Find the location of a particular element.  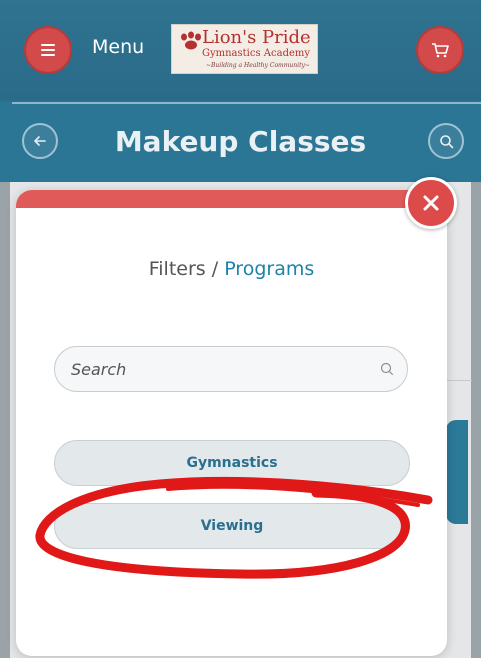

cart-icon is located at coordinates (440, 50).